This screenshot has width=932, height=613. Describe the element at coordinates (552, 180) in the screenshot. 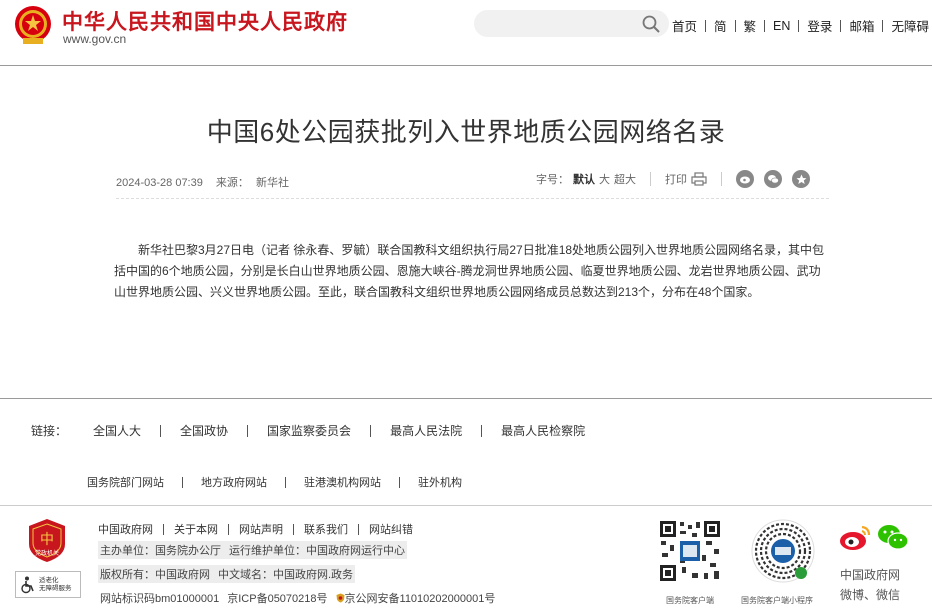

I see `font-size-label: 字号：` at that location.